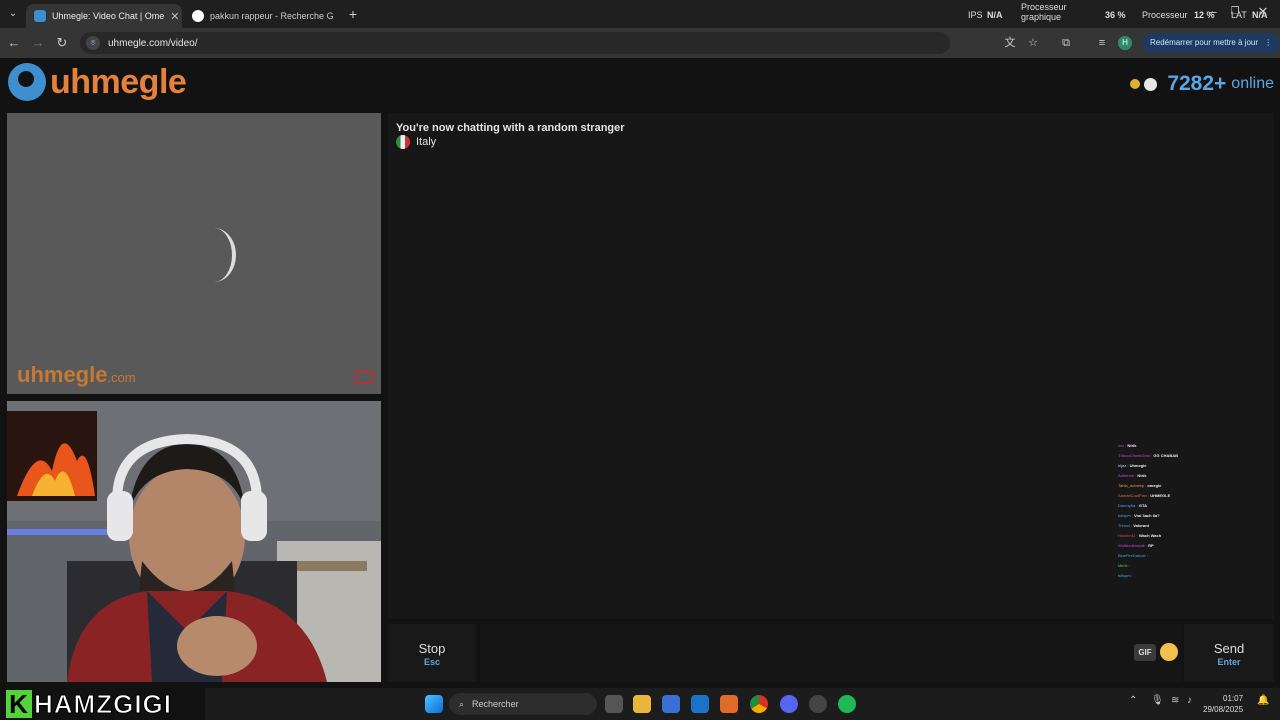 Image resolution: width=1280 pixels, height=720 pixels. What do you see at coordinates (1133, 545) in the screenshot?
I see `stream-chat-user: Wolfdodemode :` at bounding box center [1133, 545].